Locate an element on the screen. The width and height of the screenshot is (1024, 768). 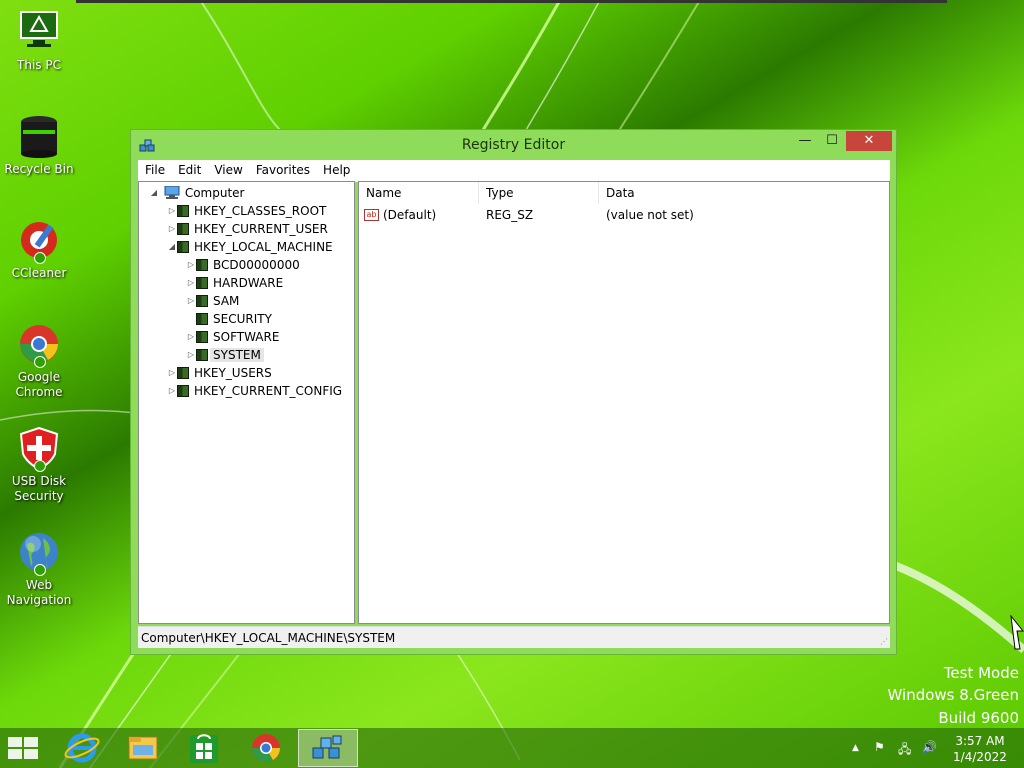
desktop-icon-this-pc: This PC is located at coordinates (39, 41).